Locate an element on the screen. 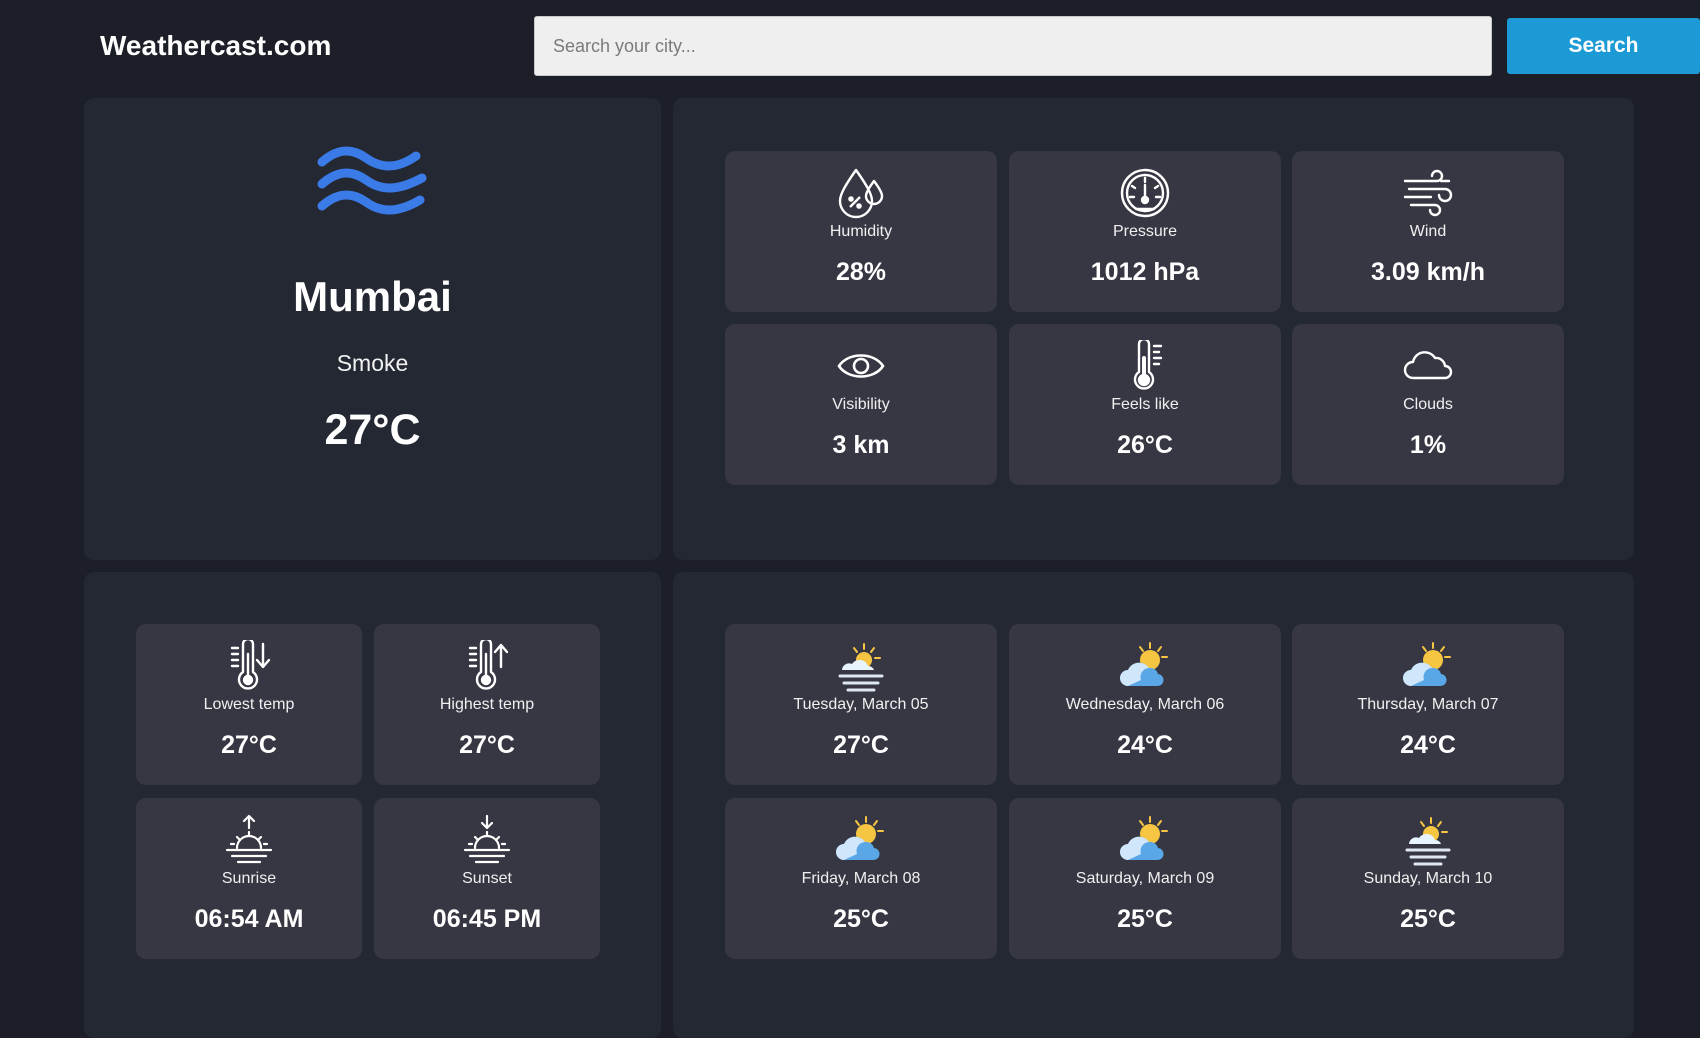 This screenshot has height=1038, width=1700. clouds-card: Clouds 1% is located at coordinates (1428, 404).